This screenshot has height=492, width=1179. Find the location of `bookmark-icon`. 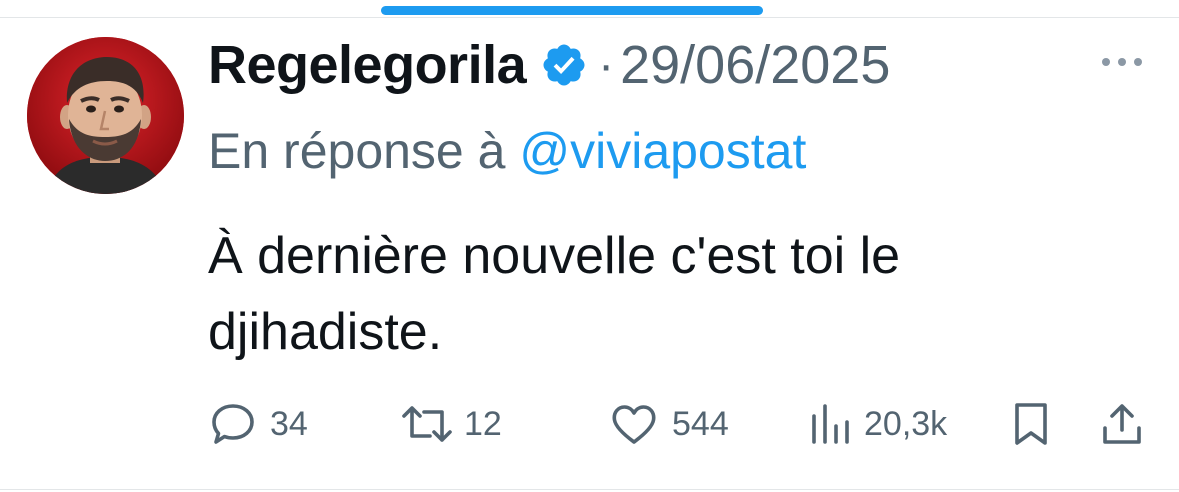

bookmark-icon is located at coordinates (1031, 424).